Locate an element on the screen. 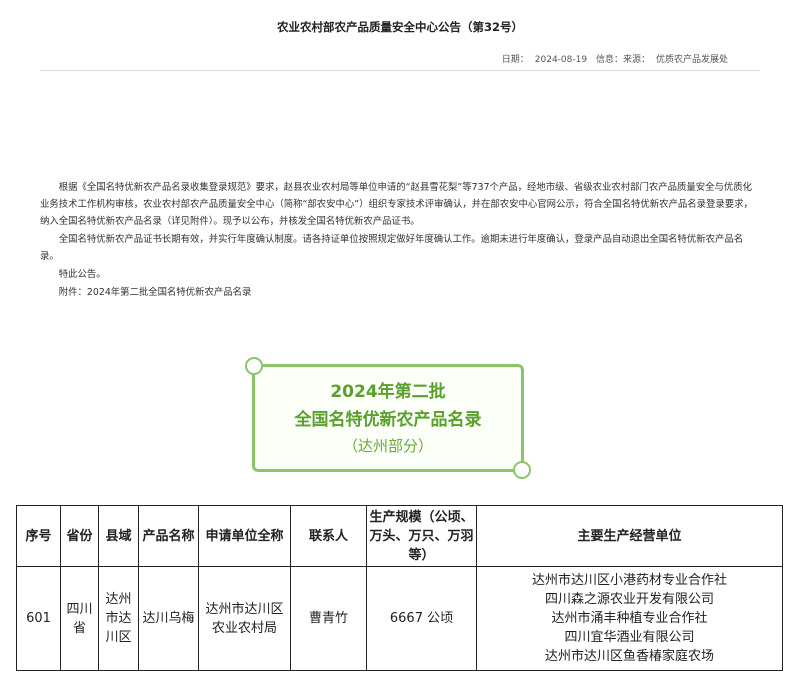 Image resolution: width=800 pixels, height=675 pixels. cell-province: 四川省 is located at coordinates (79, 618).